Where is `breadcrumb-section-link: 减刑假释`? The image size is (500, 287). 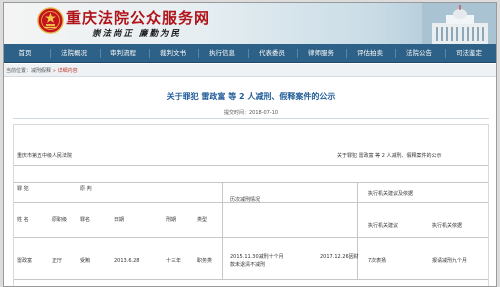
breadcrumb-section-link: 减刑假释 is located at coordinates (41, 71).